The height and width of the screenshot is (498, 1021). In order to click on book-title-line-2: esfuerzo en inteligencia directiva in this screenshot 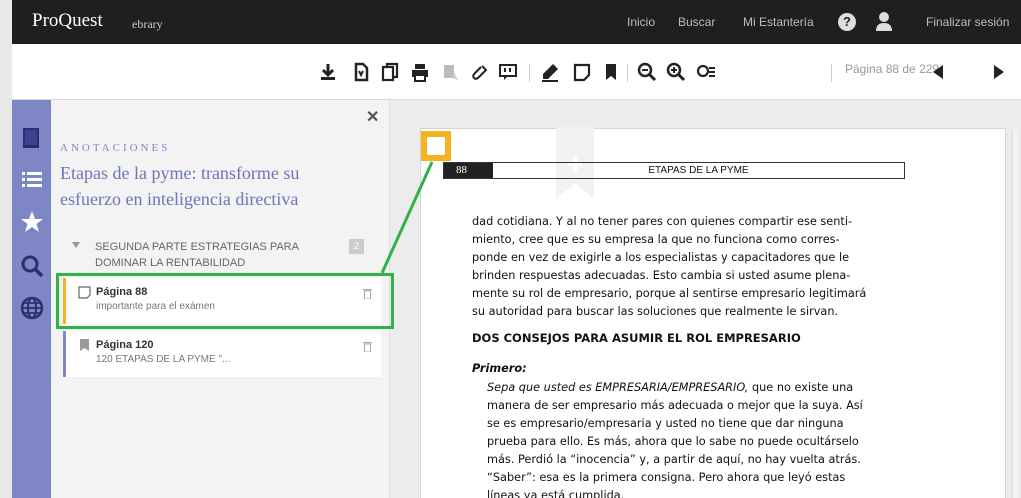, I will do `click(179, 199)`.